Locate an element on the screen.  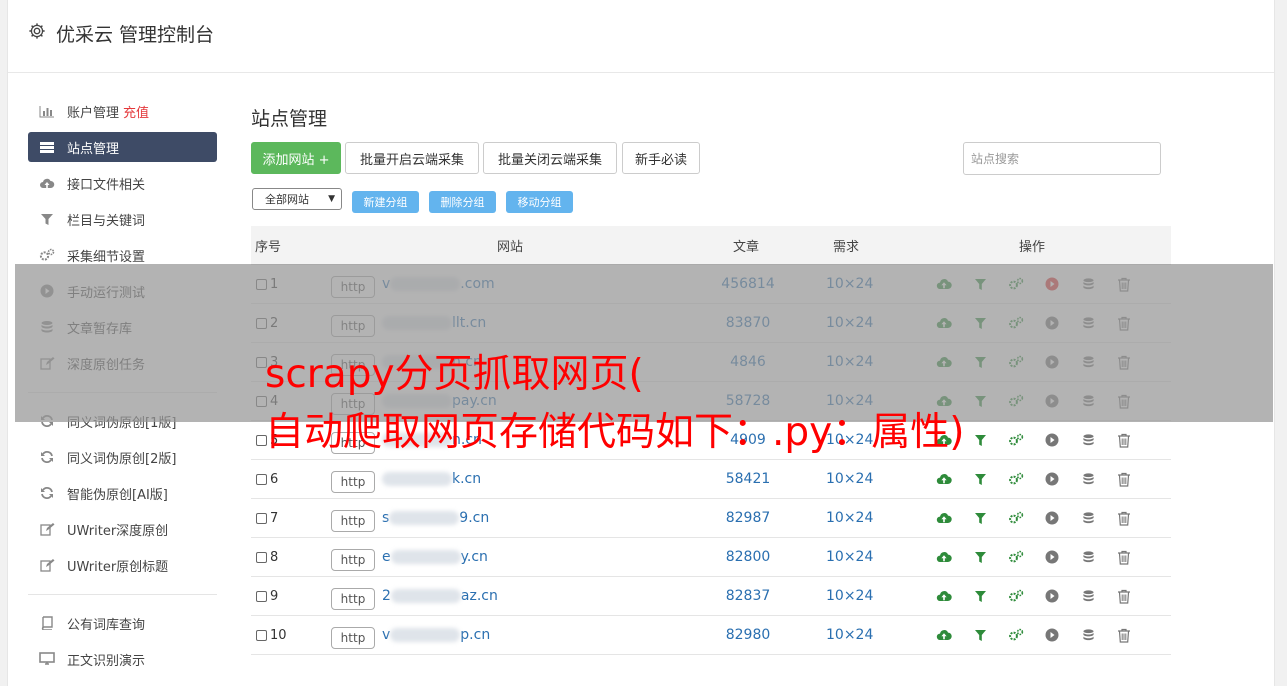
sidebar-item: UWriter原创标题 is located at coordinates (122, 565).